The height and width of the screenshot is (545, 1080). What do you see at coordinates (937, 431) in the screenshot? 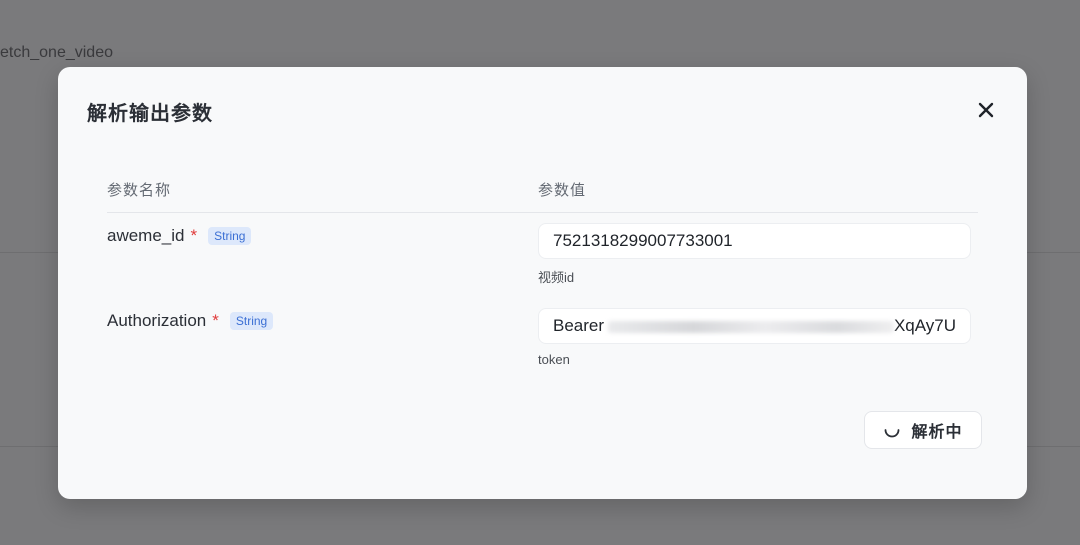
I see `parse-button-label: 解析中` at bounding box center [937, 431].